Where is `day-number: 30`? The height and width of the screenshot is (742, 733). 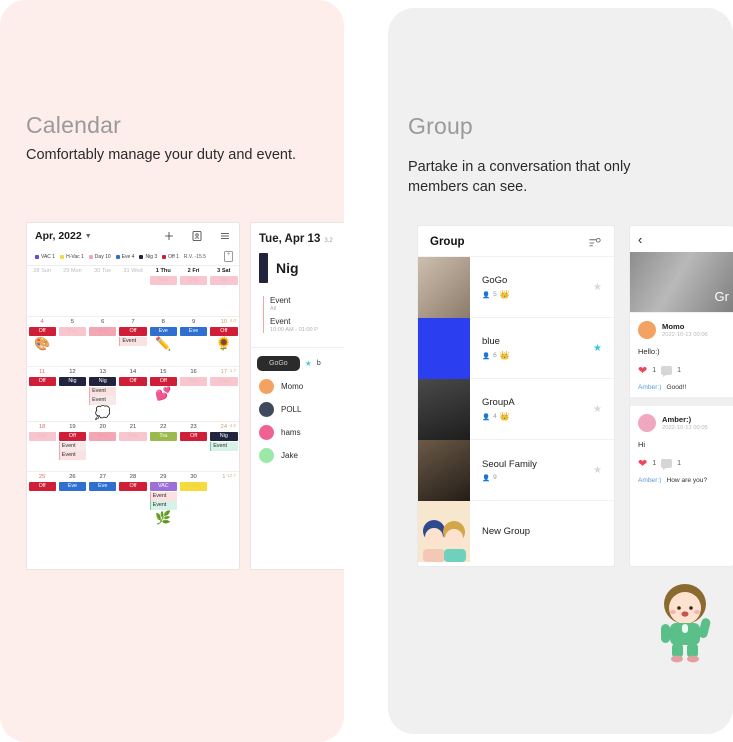
day-number: 30 is located at coordinates (193, 477).